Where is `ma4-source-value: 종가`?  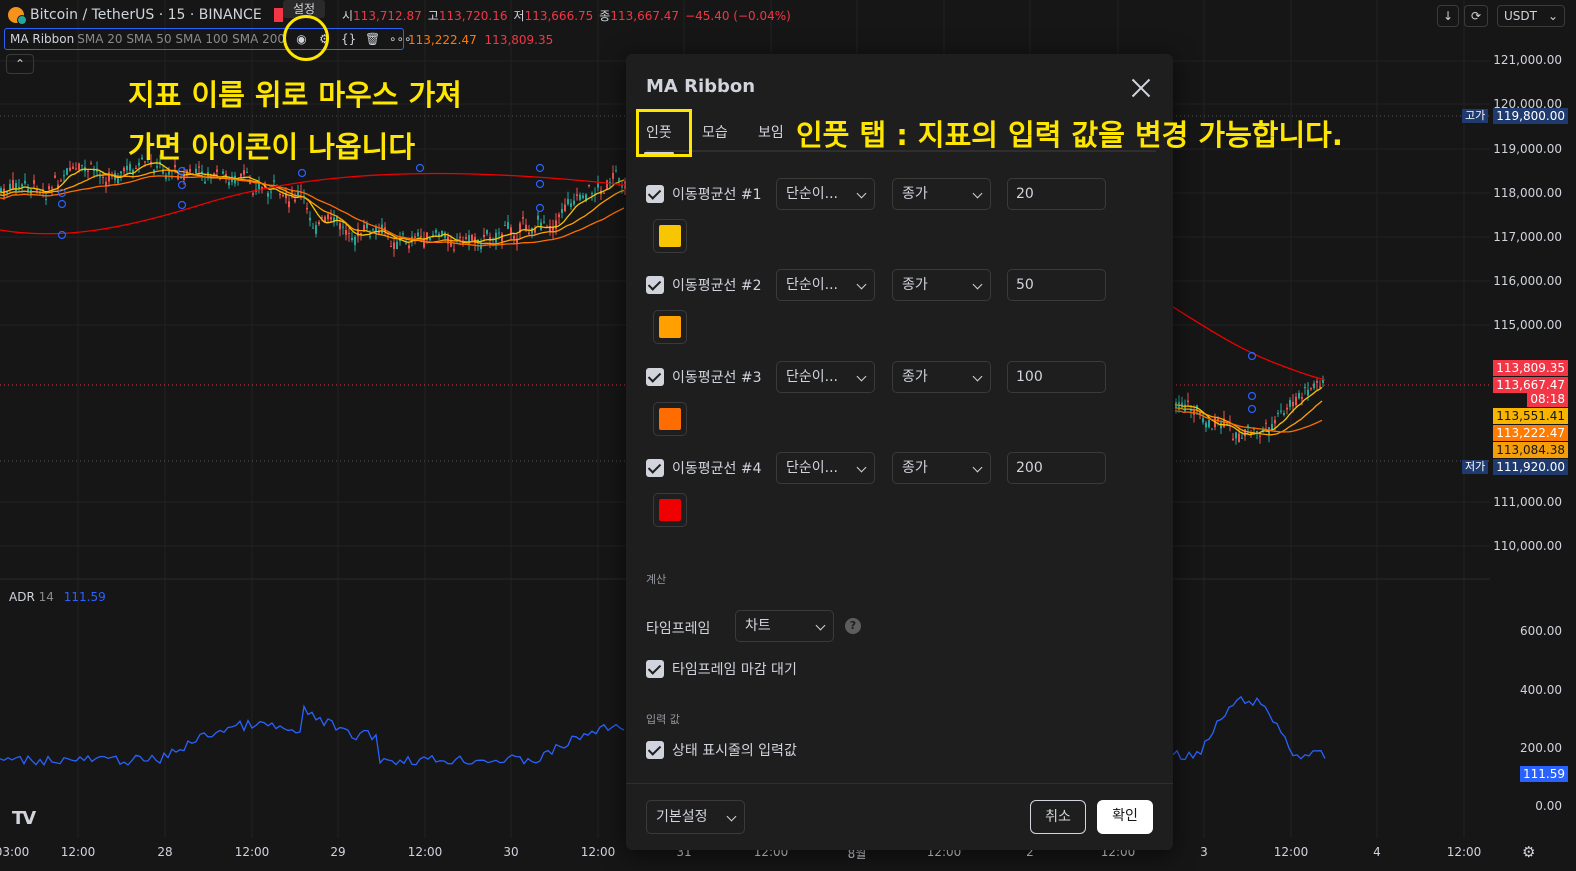 ma4-source-value: 종가 is located at coordinates (915, 468).